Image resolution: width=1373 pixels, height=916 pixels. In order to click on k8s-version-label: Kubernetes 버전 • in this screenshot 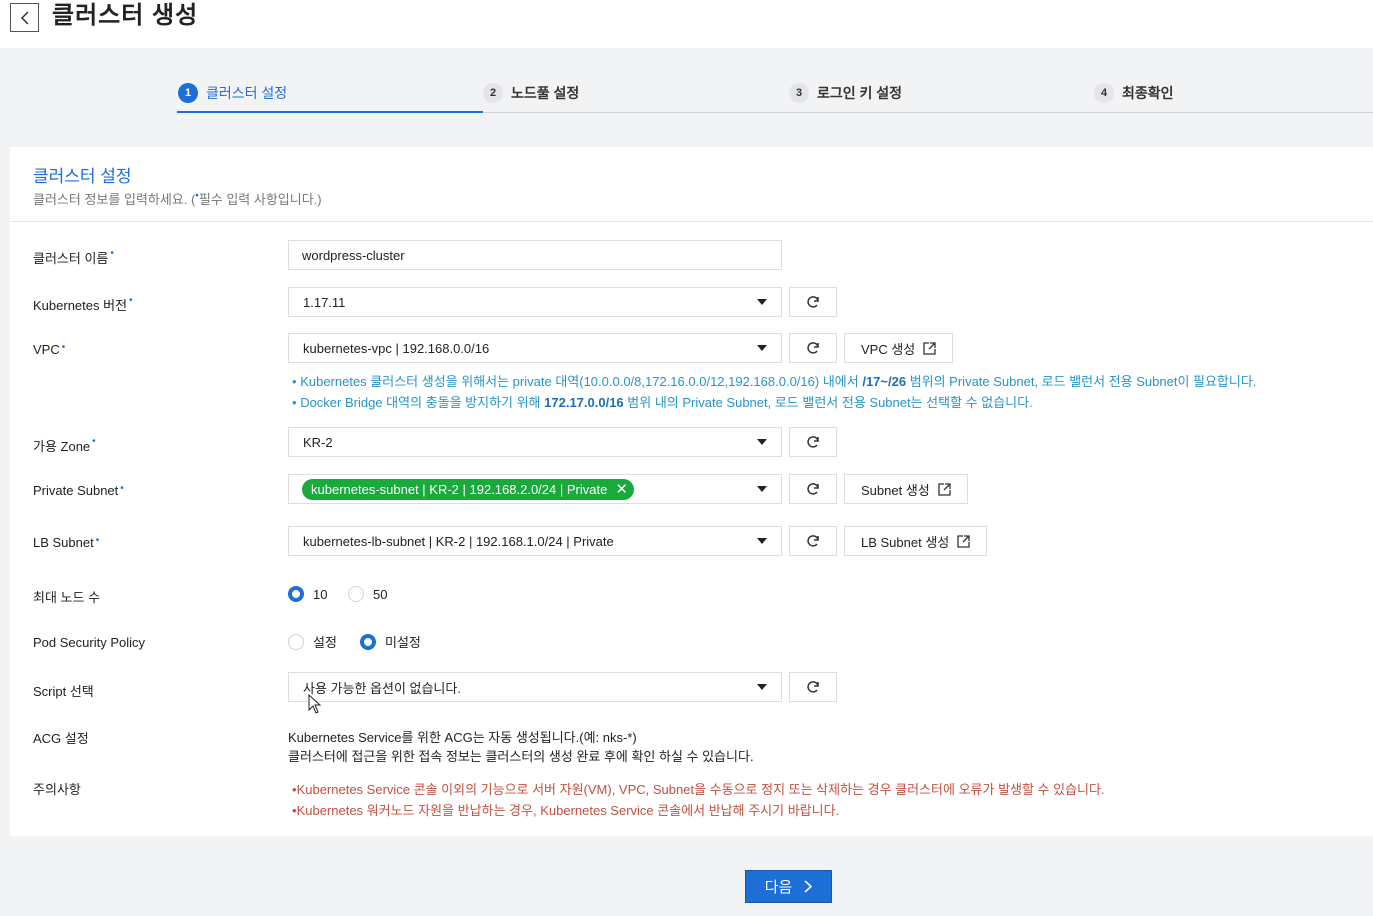, I will do `click(83, 304)`.